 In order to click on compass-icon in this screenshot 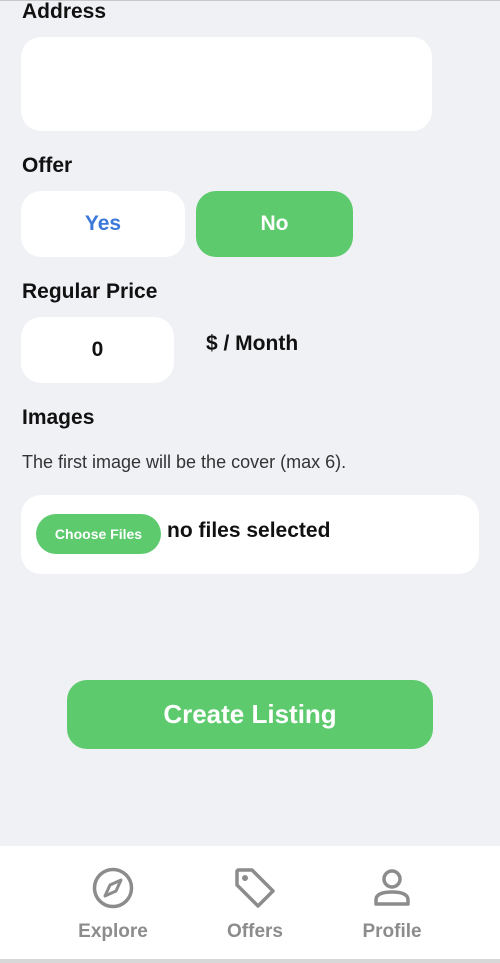, I will do `click(113, 888)`.